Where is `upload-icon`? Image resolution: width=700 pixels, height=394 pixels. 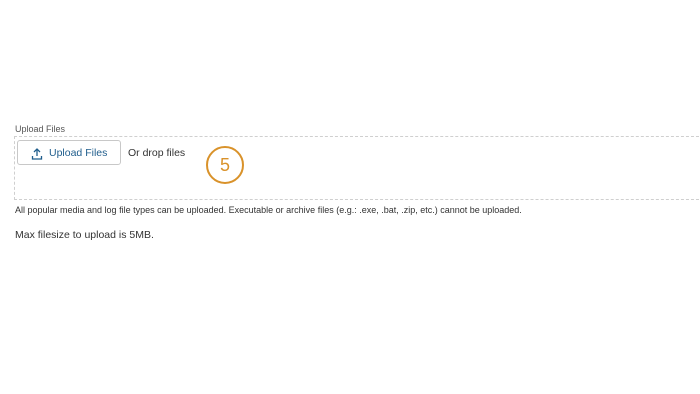 upload-icon is located at coordinates (37, 153).